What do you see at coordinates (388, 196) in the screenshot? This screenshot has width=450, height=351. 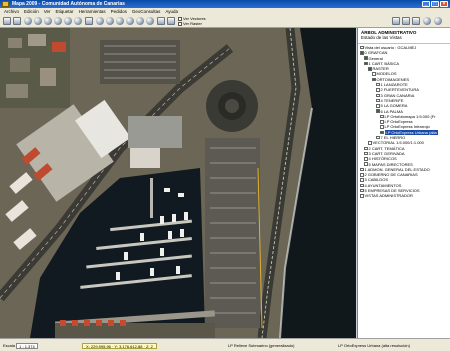 I see `tree-item-label: VISTAS ADMINISTRADOR` at bounding box center [388, 196].